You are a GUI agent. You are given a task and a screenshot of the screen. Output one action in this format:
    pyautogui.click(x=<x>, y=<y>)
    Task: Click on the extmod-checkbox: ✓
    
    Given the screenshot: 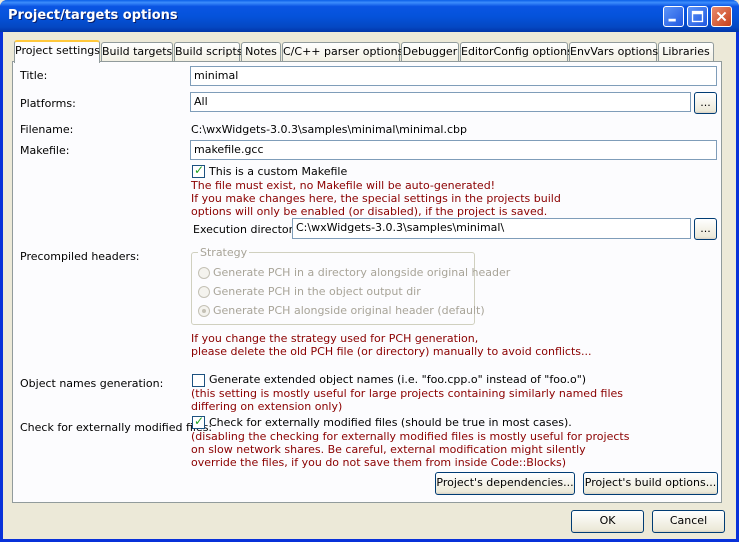 What is the action you would take?
    pyautogui.click(x=198, y=421)
    